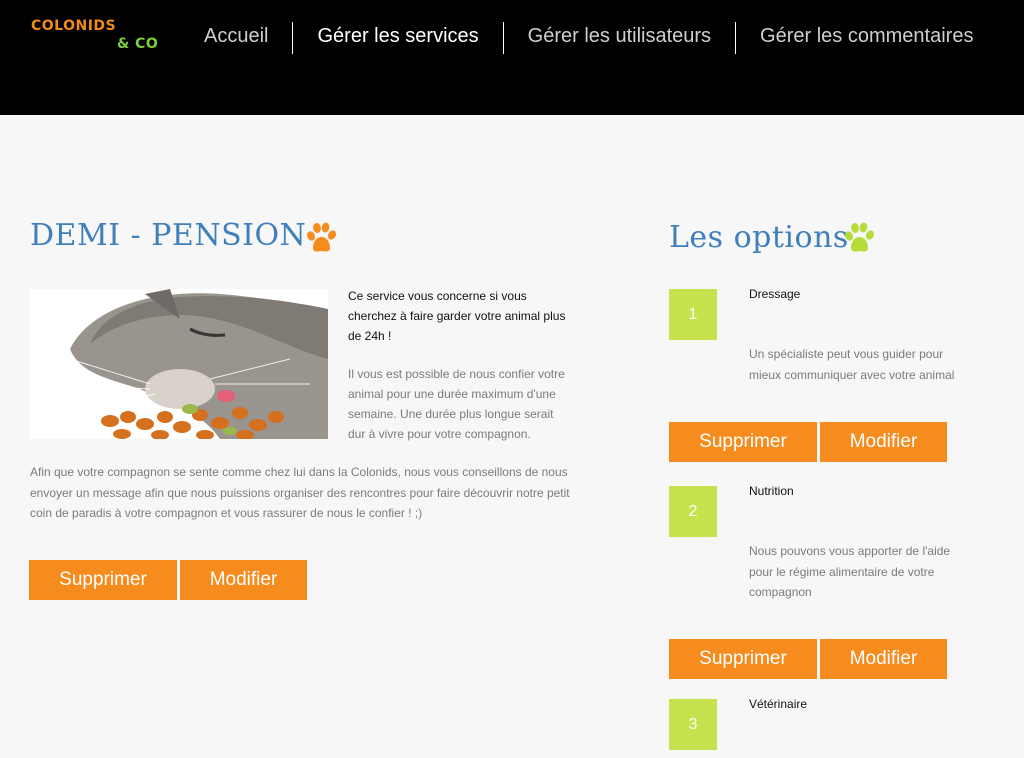 The height and width of the screenshot is (758, 1024). What do you see at coordinates (866, 38) in the screenshot?
I see `nav-item-gerer-commentaires: Gérer les commentaires` at bounding box center [866, 38].